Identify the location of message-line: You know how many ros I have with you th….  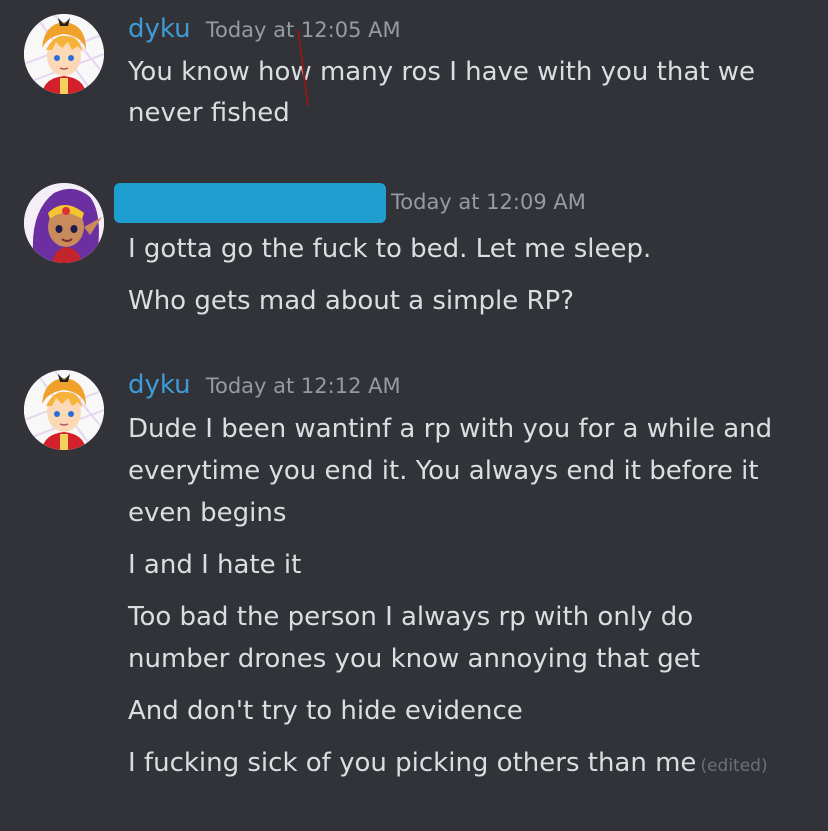
(441, 72).